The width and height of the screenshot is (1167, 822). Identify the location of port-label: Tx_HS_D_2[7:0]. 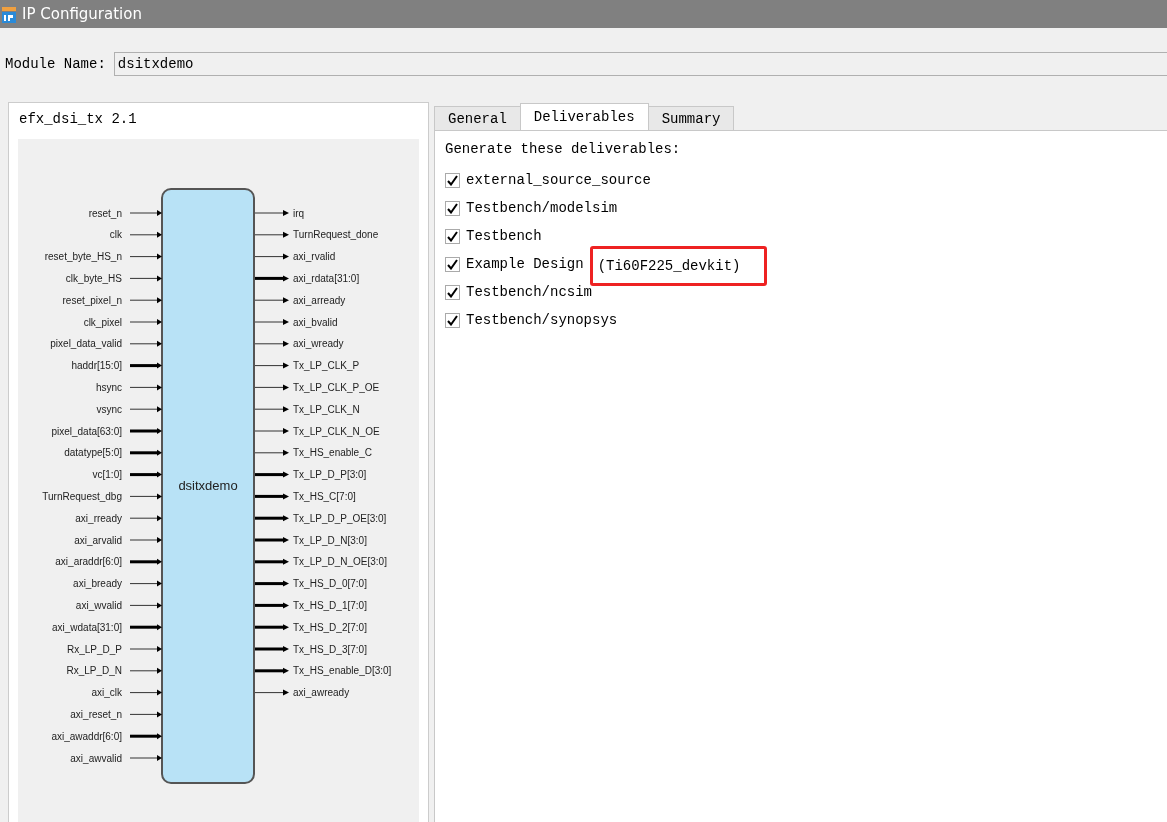
(330, 627).